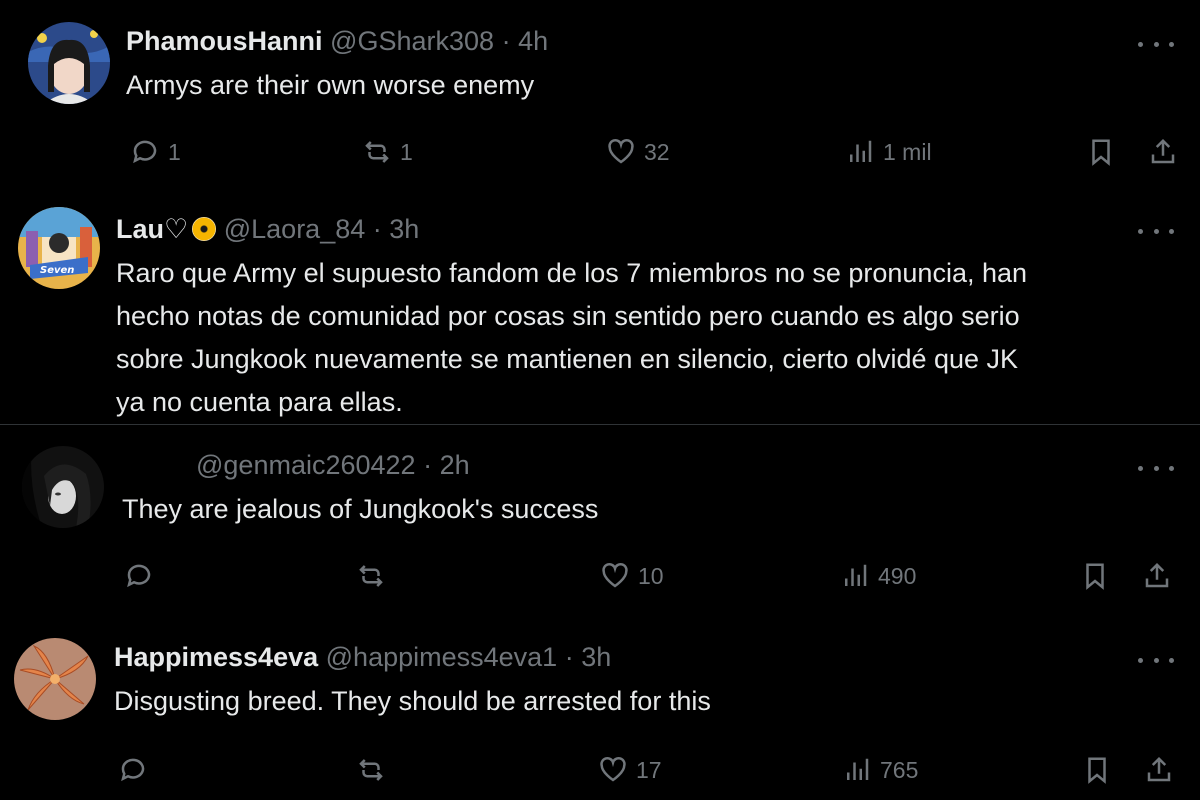 This screenshot has height=800, width=1200. Describe the element at coordinates (259, 402) in the screenshot. I see `post-text-line: ya no cuenta para ellas.` at that location.